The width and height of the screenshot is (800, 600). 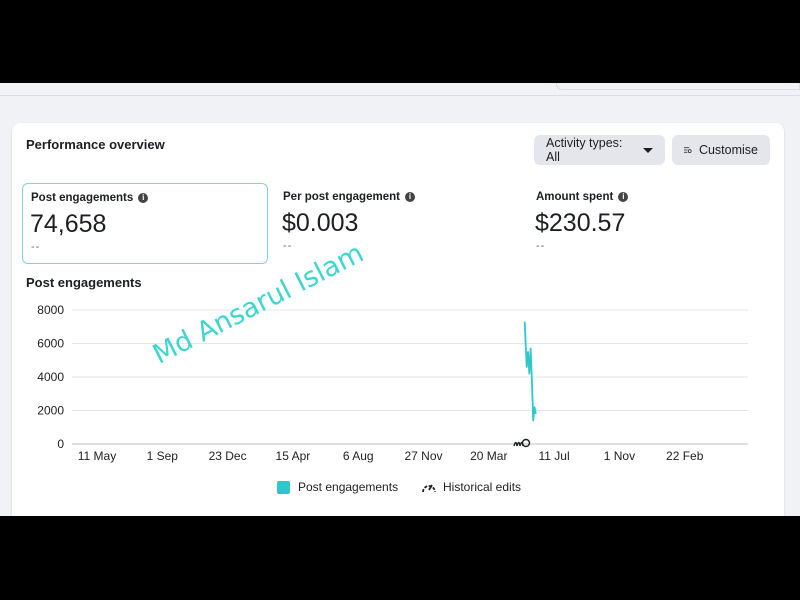 What do you see at coordinates (530, 371) in the screenshot?
I see `series-line` at bounding box center [530, 371].